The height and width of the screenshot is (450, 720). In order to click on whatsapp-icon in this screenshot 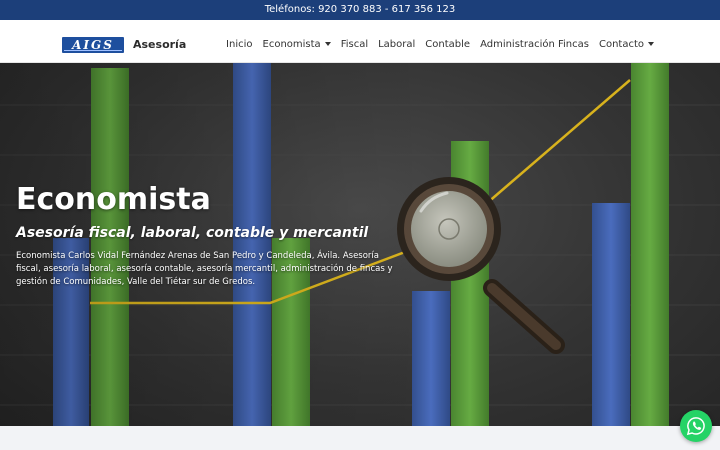, I will do `click(695, 426)`.